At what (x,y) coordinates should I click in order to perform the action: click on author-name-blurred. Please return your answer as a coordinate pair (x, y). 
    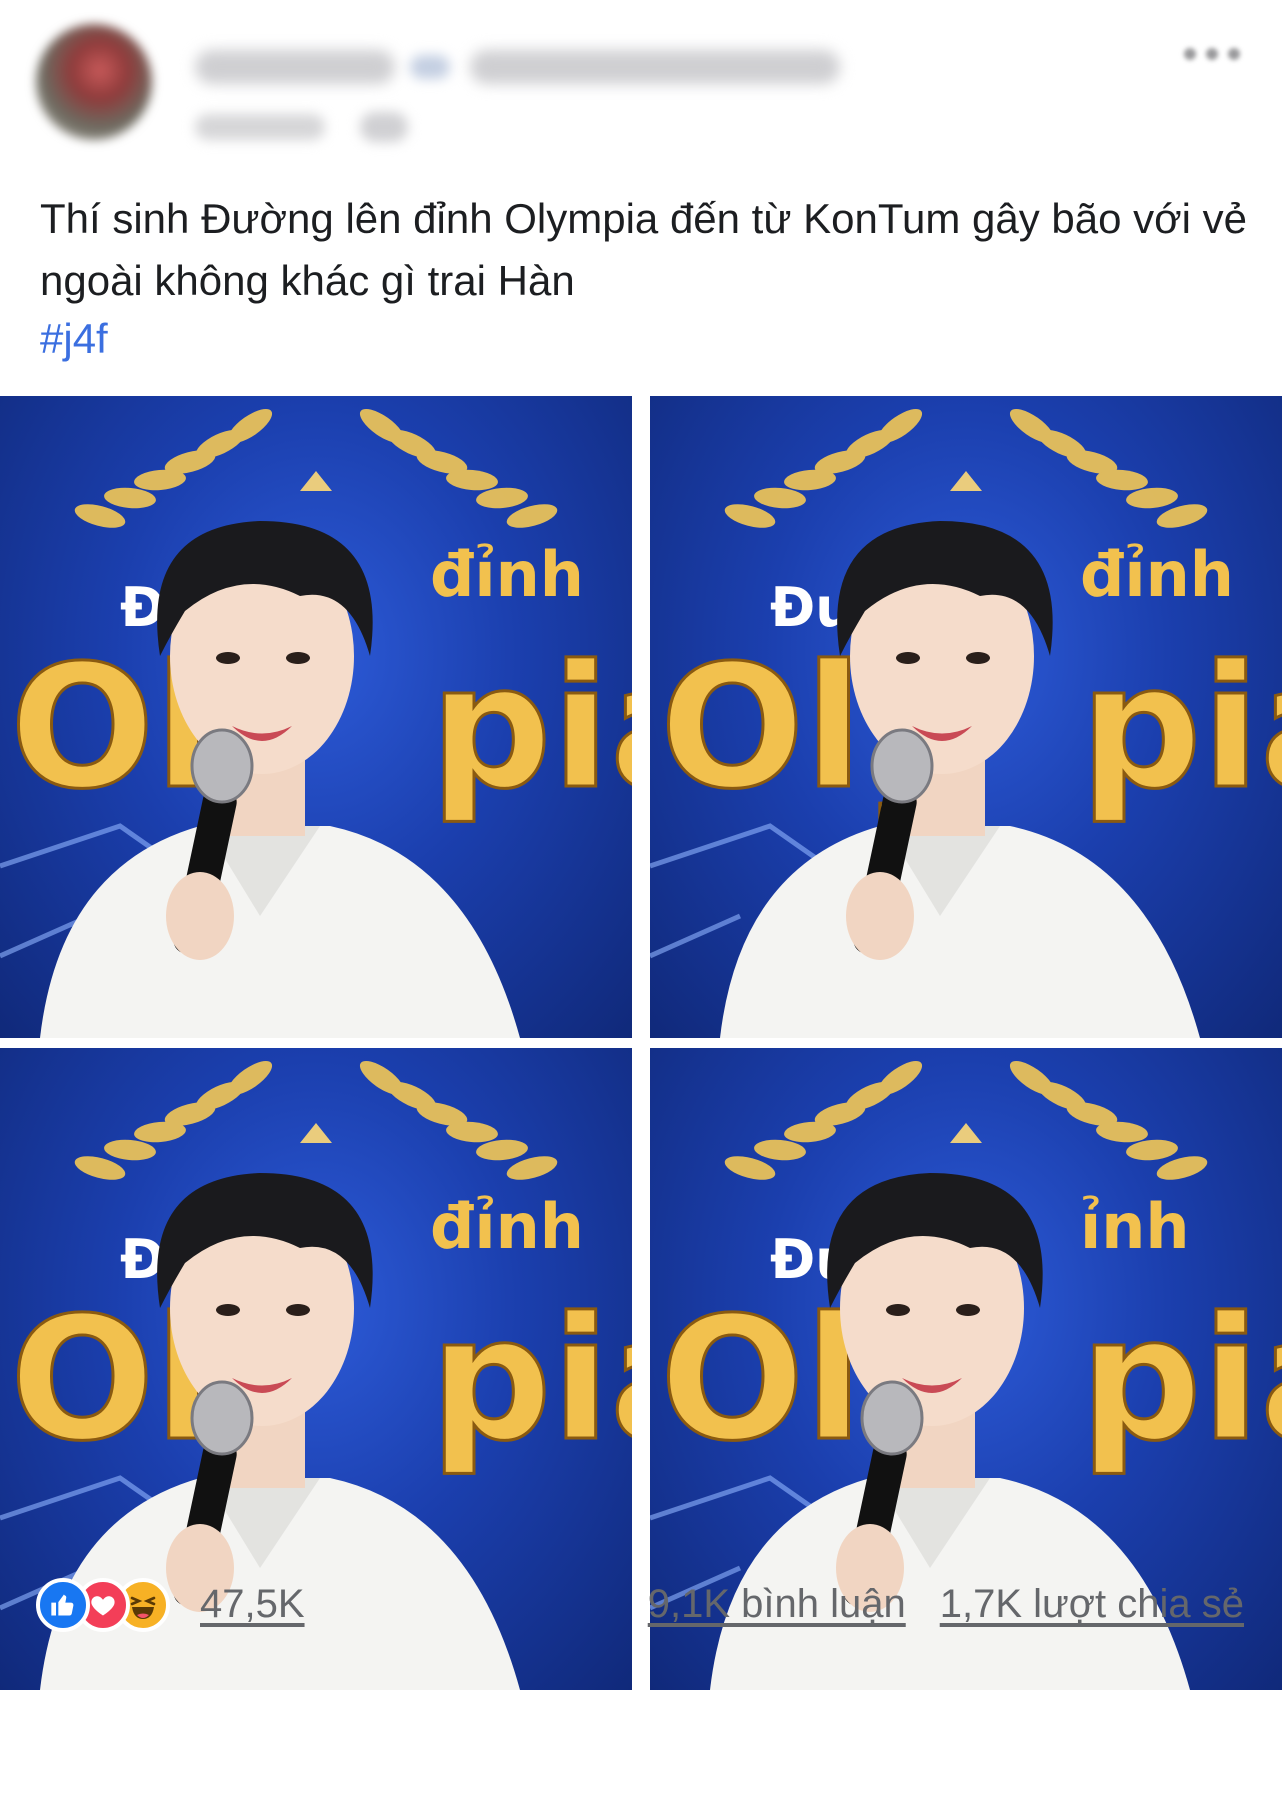
    Looking at the image, I should click on (295, 67).